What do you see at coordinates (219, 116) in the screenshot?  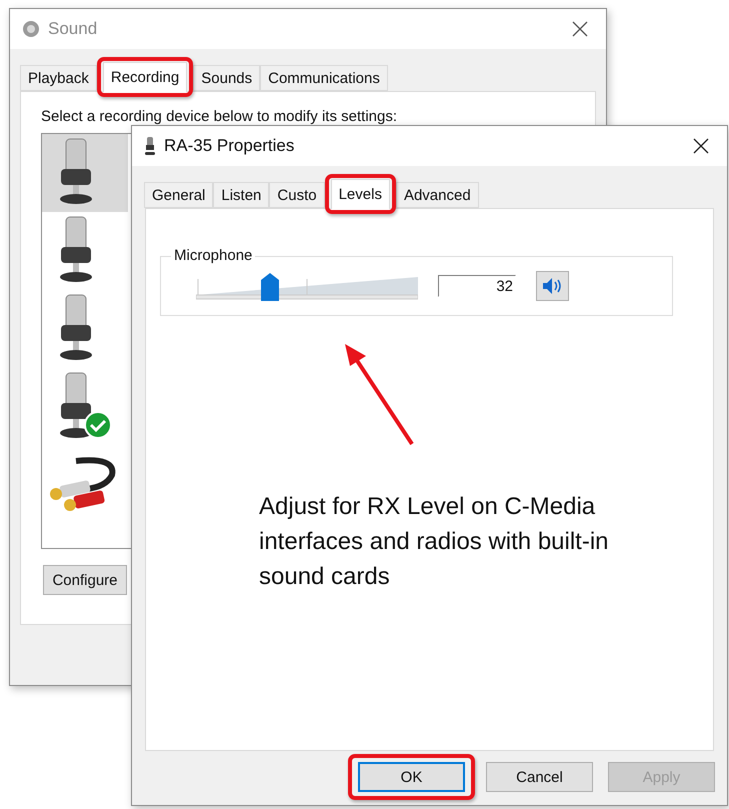 I see `instruction-text: Select a recording device below to modify its settings:` at bounding box center [219, 116].